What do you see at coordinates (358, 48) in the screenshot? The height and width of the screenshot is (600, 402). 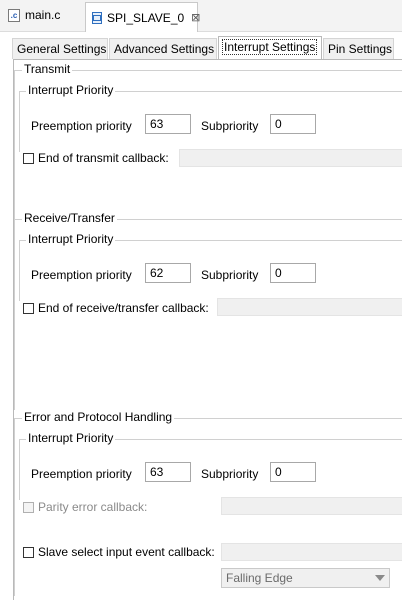 I see `tab-pin-settings: Pin Settings` at bounding box center [358, 48].